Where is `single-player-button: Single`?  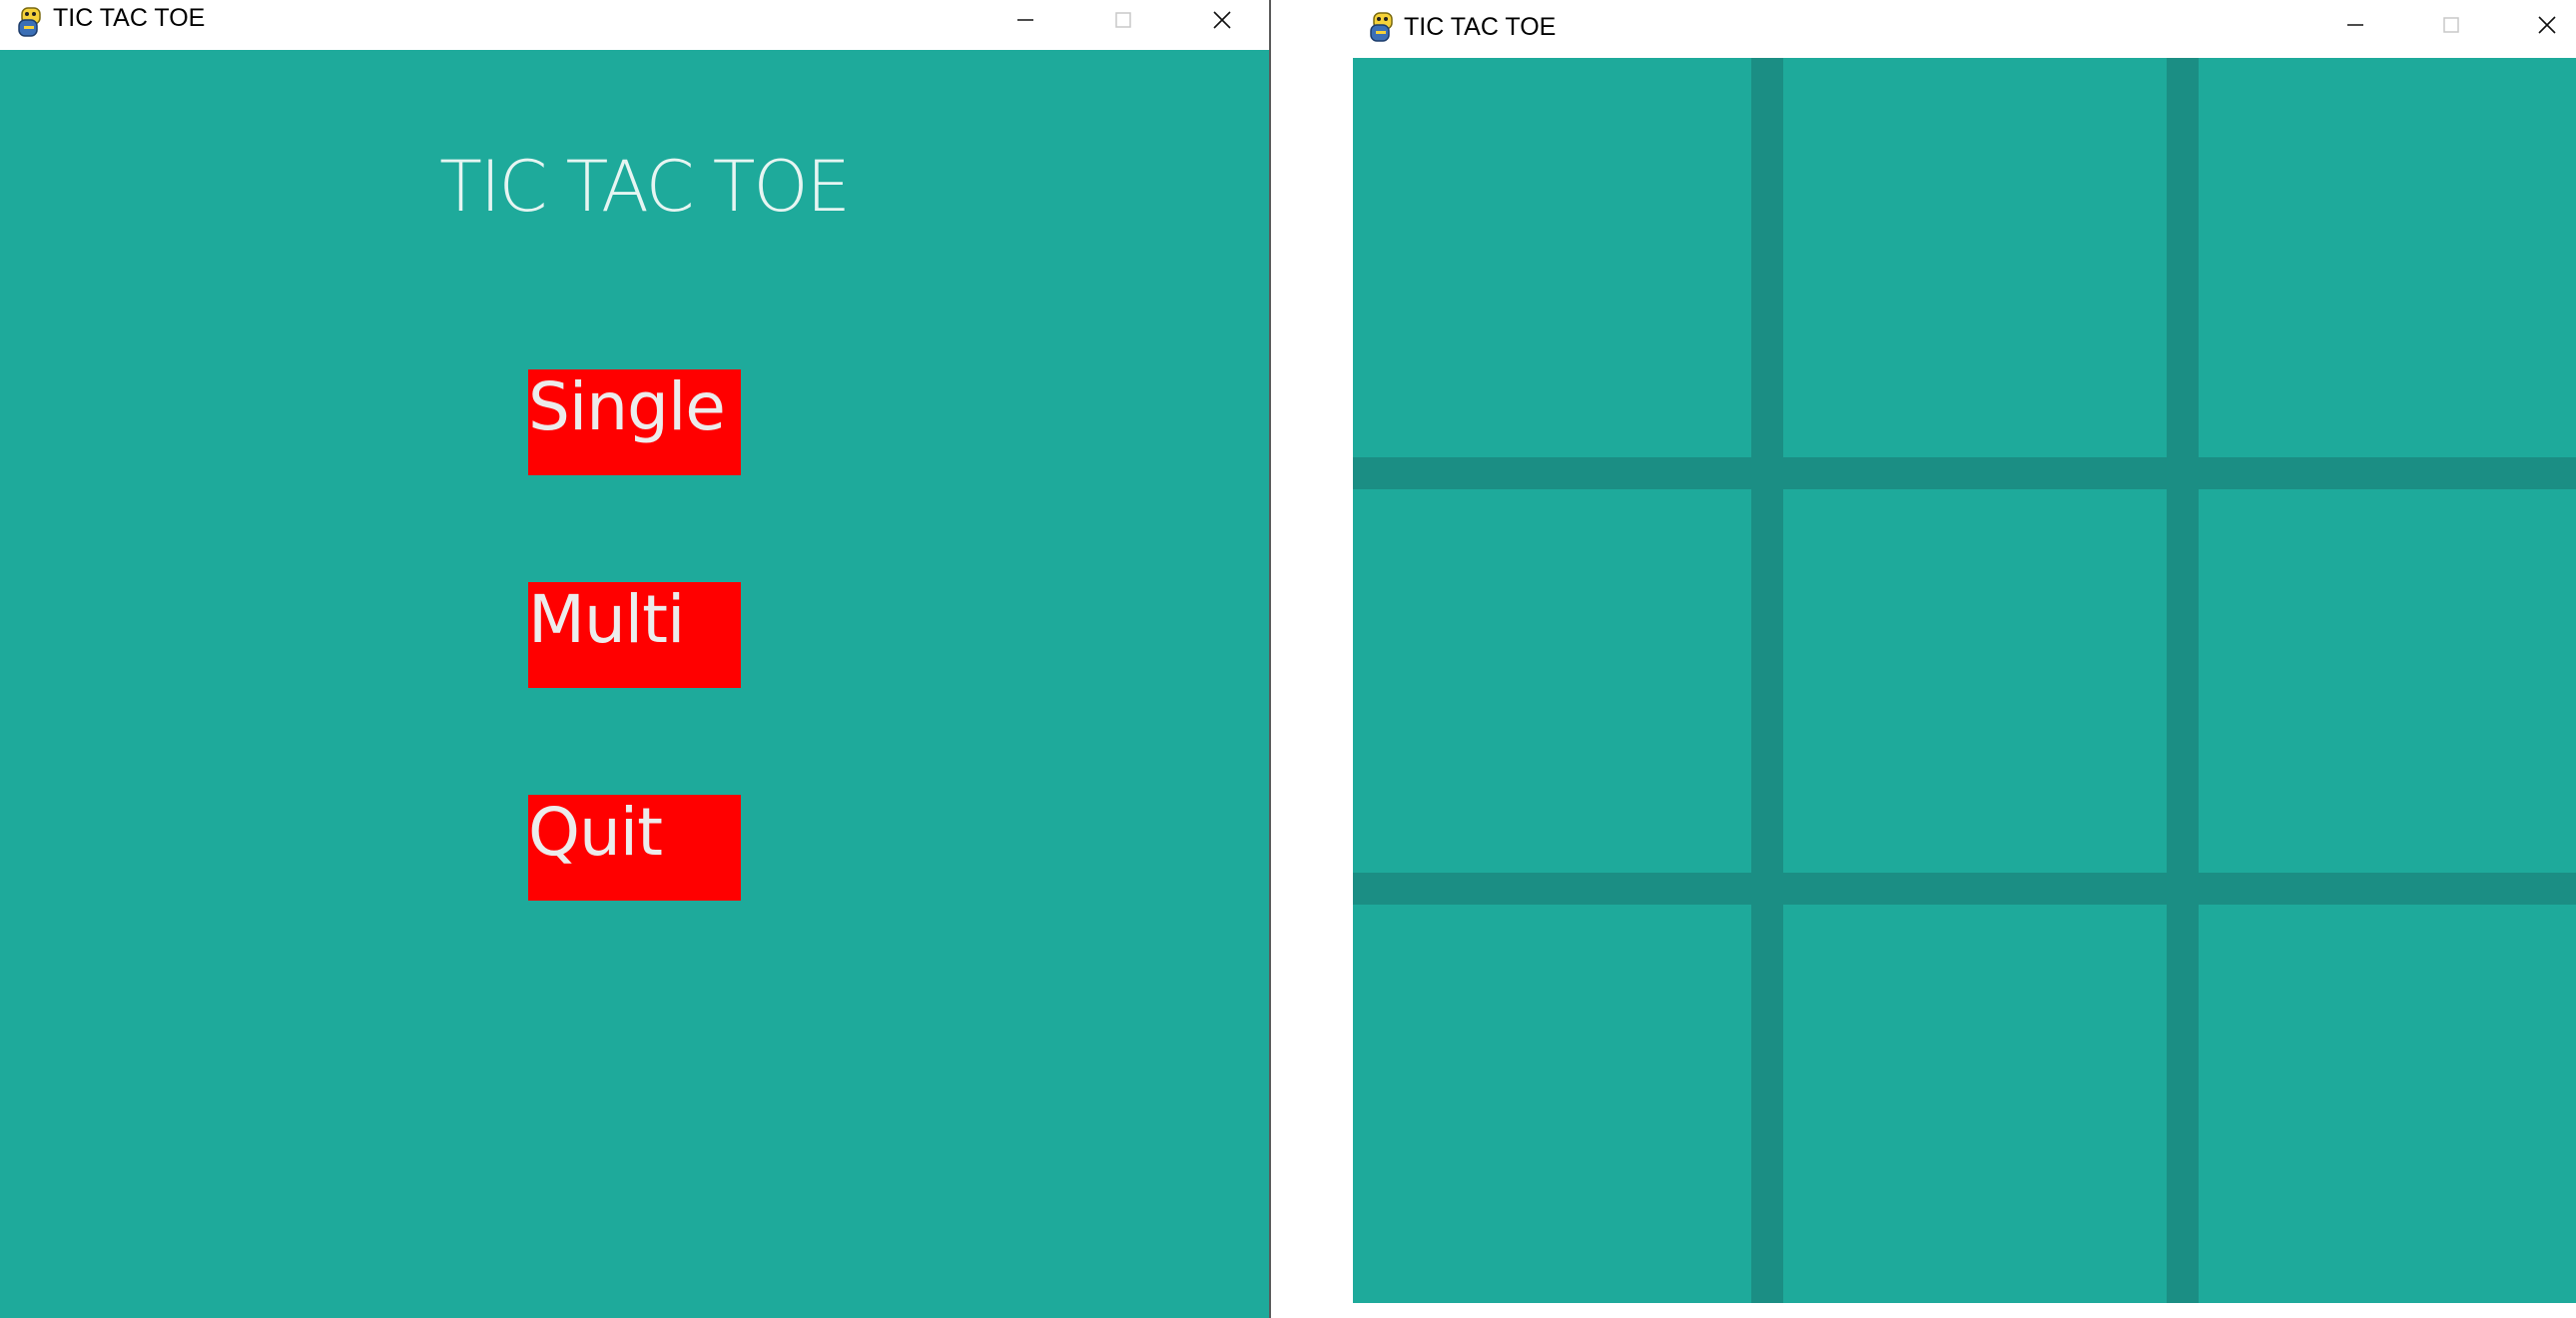
single-player-button: Single is located at coordinates (634, 422).